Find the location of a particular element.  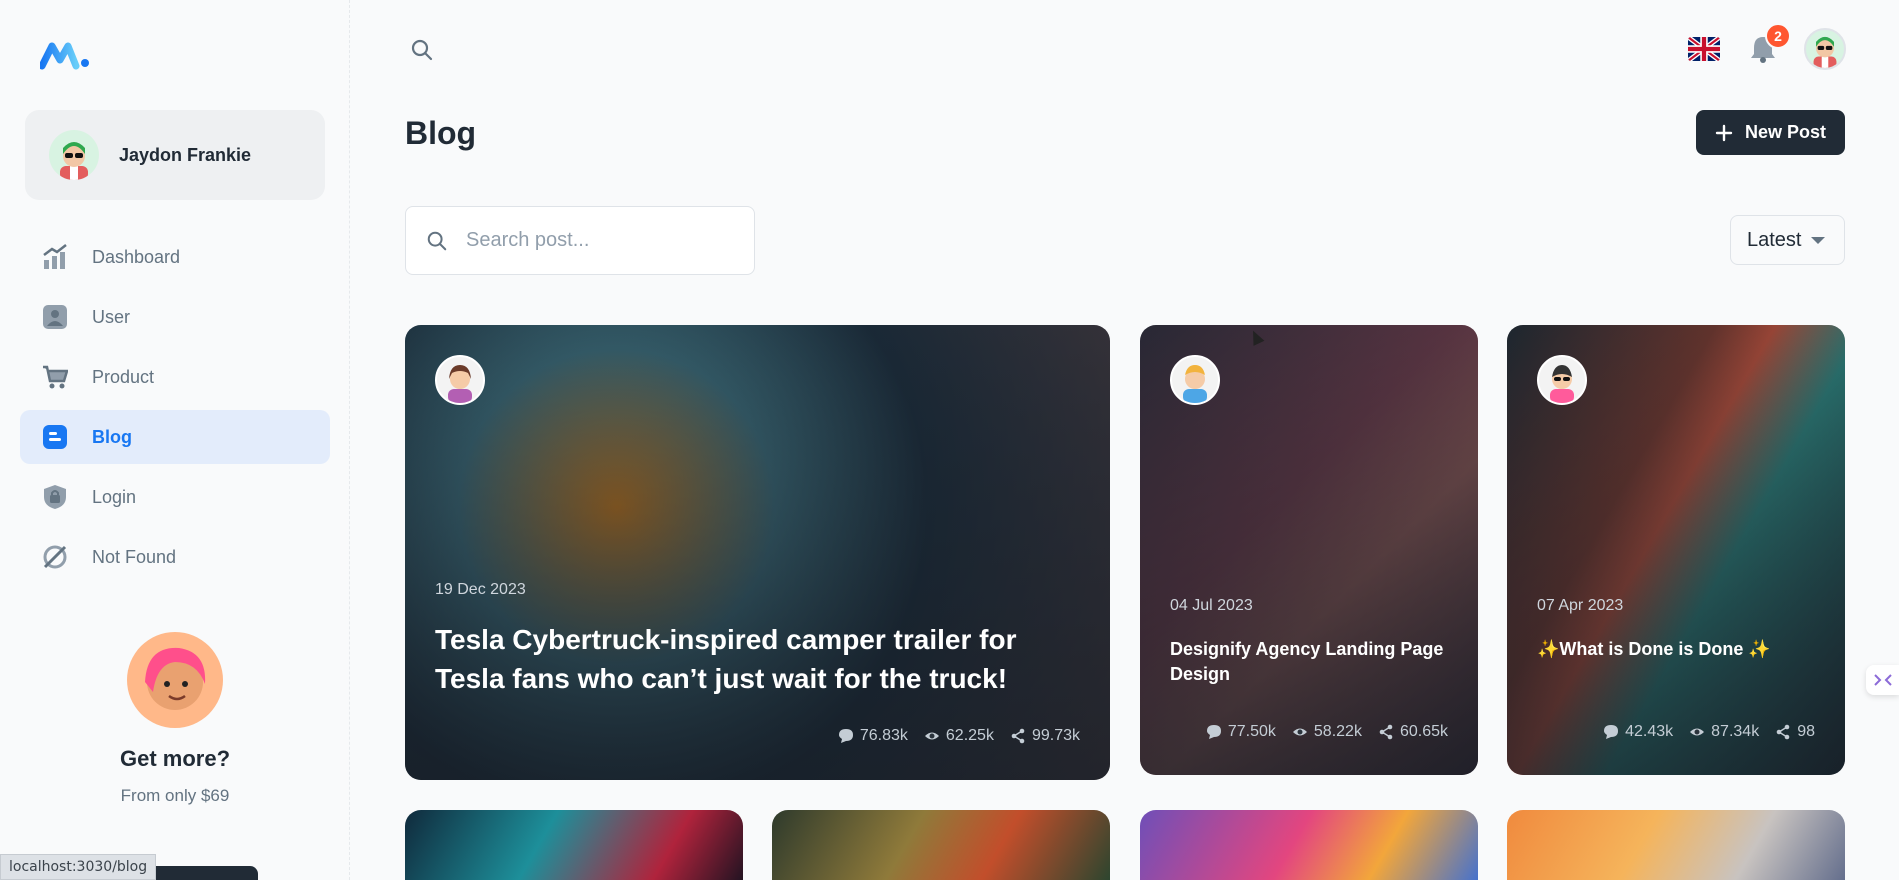

sidebar-item-user: User is located at coordinates (175, 317).